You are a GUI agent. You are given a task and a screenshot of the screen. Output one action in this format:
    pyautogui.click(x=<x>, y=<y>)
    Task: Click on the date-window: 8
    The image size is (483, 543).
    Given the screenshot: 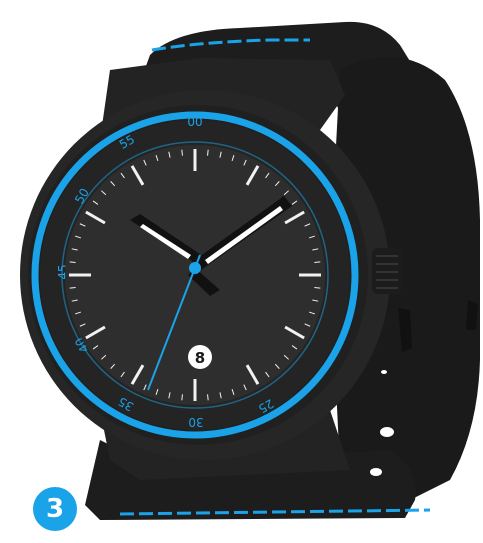 What is the action you would take?
    pyautogui.click(x=200, y=357)
    